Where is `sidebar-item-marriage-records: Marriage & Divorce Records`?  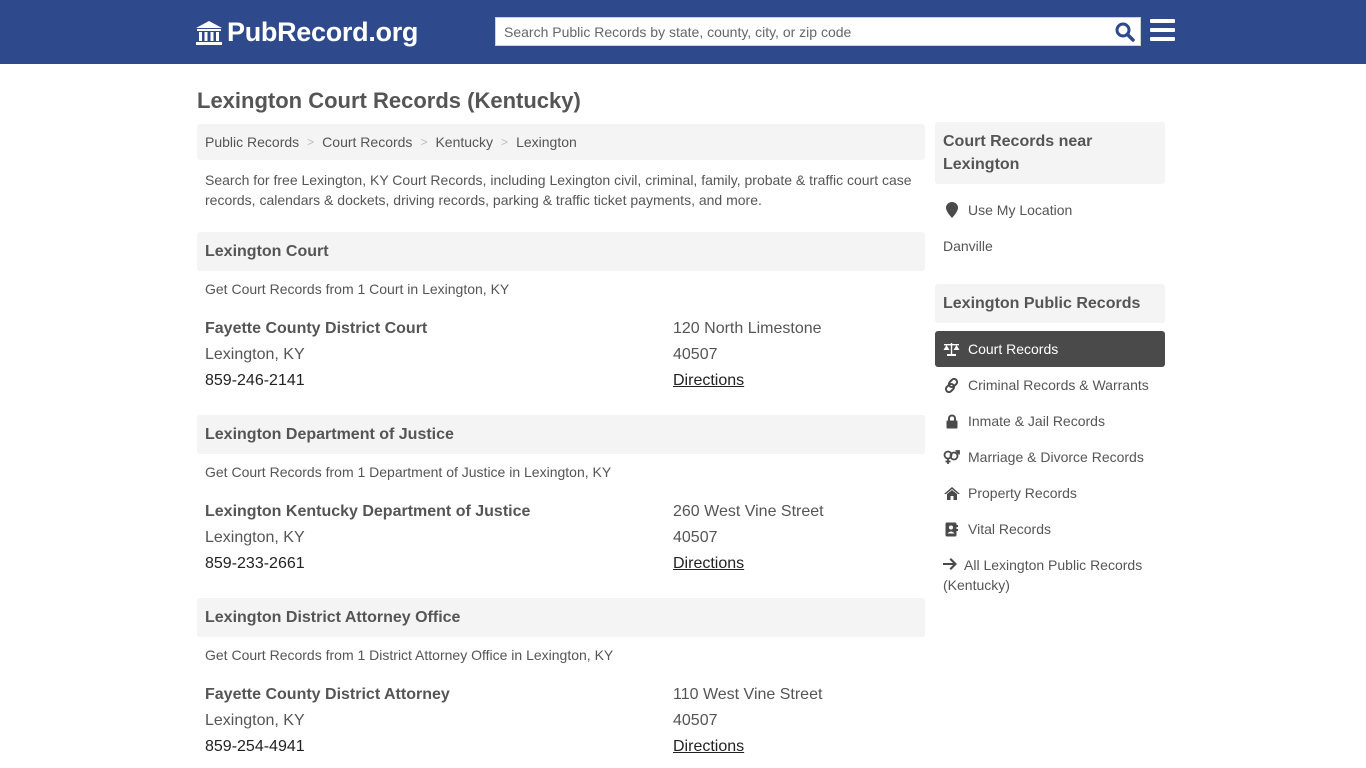
sidebar-item-marriage-records: Marriage & Divorce Records is located at coordinates (1050, 457).